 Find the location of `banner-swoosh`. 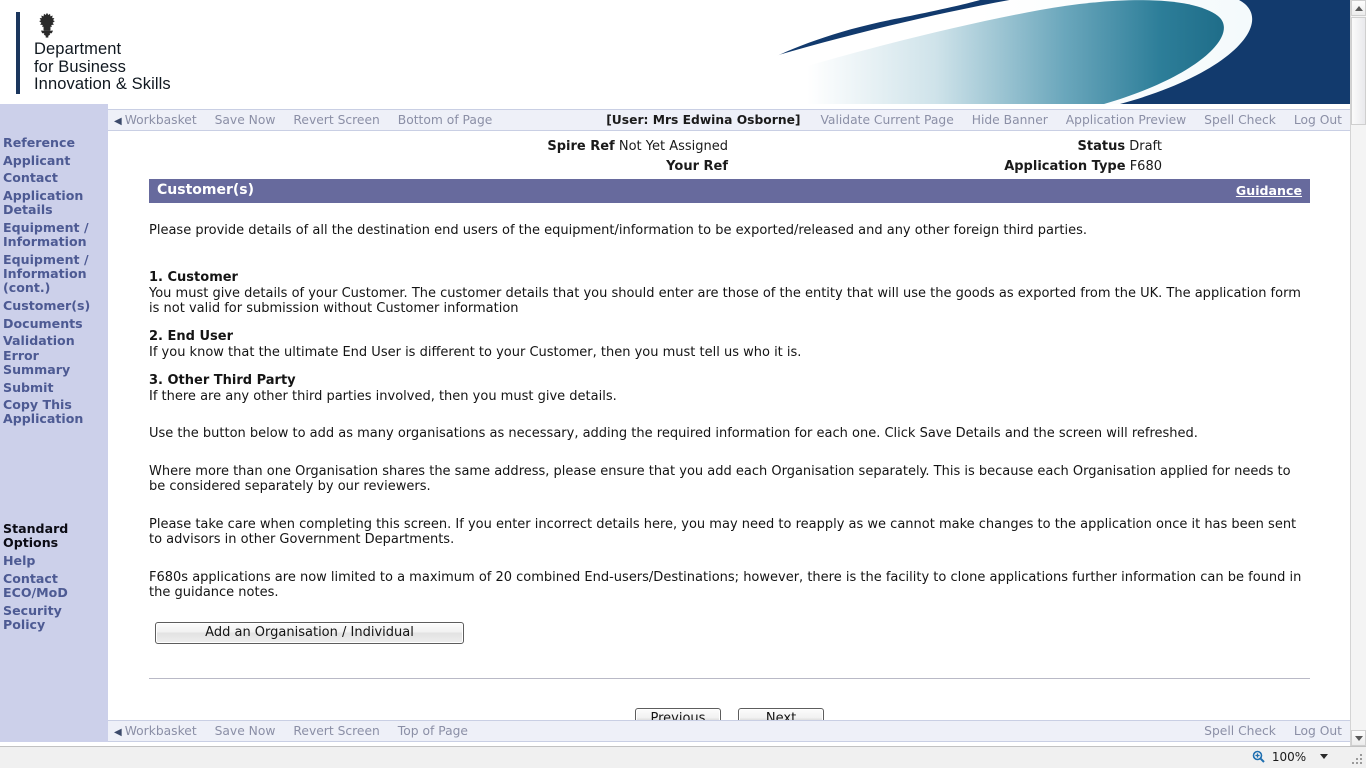

banner-swoosh is located at coordinates (675, 52).